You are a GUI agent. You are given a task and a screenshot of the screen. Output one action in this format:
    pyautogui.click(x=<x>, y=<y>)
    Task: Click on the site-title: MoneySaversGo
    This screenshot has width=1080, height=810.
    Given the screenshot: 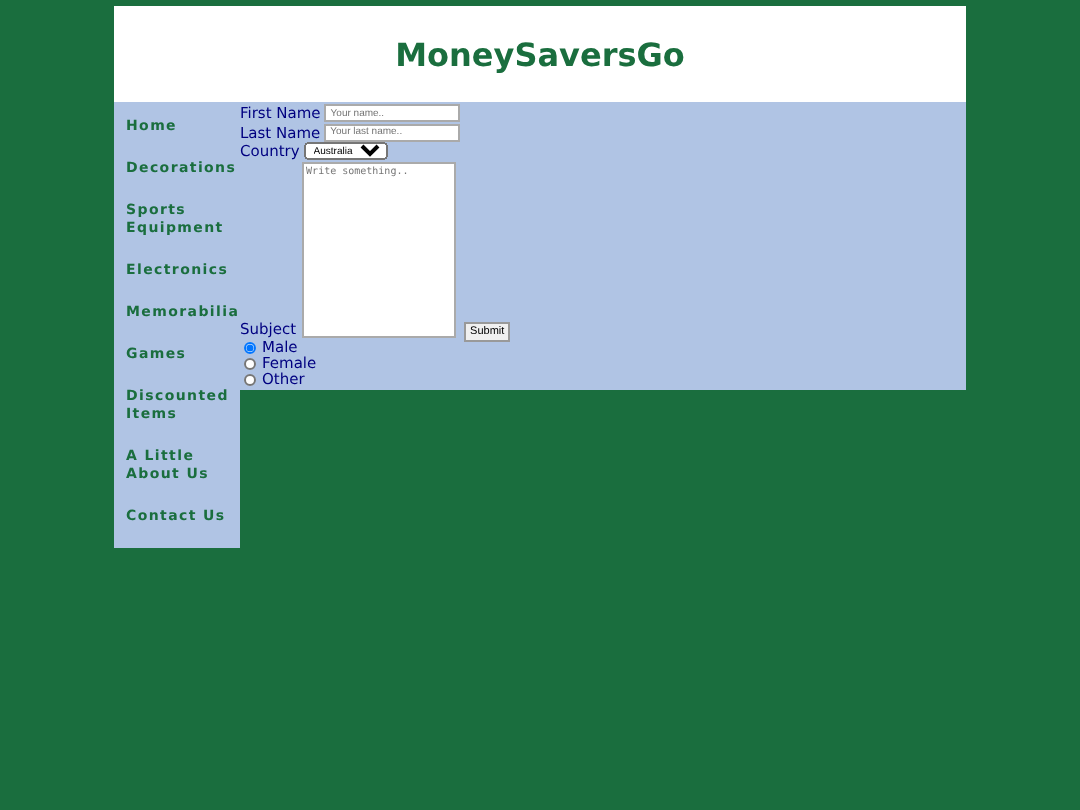 What is the action you would take?
    pyautogui.click(x=540, y=54)
    